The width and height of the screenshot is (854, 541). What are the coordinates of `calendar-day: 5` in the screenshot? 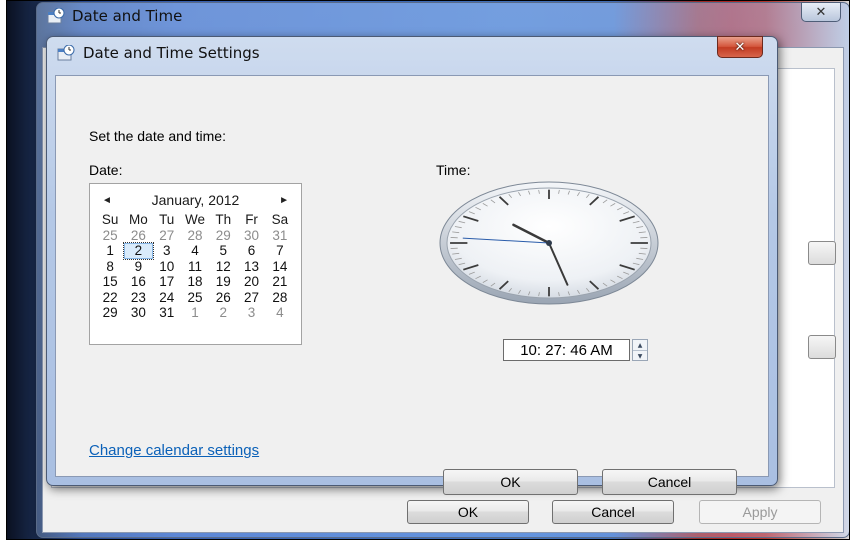 It's located at (223, 251).